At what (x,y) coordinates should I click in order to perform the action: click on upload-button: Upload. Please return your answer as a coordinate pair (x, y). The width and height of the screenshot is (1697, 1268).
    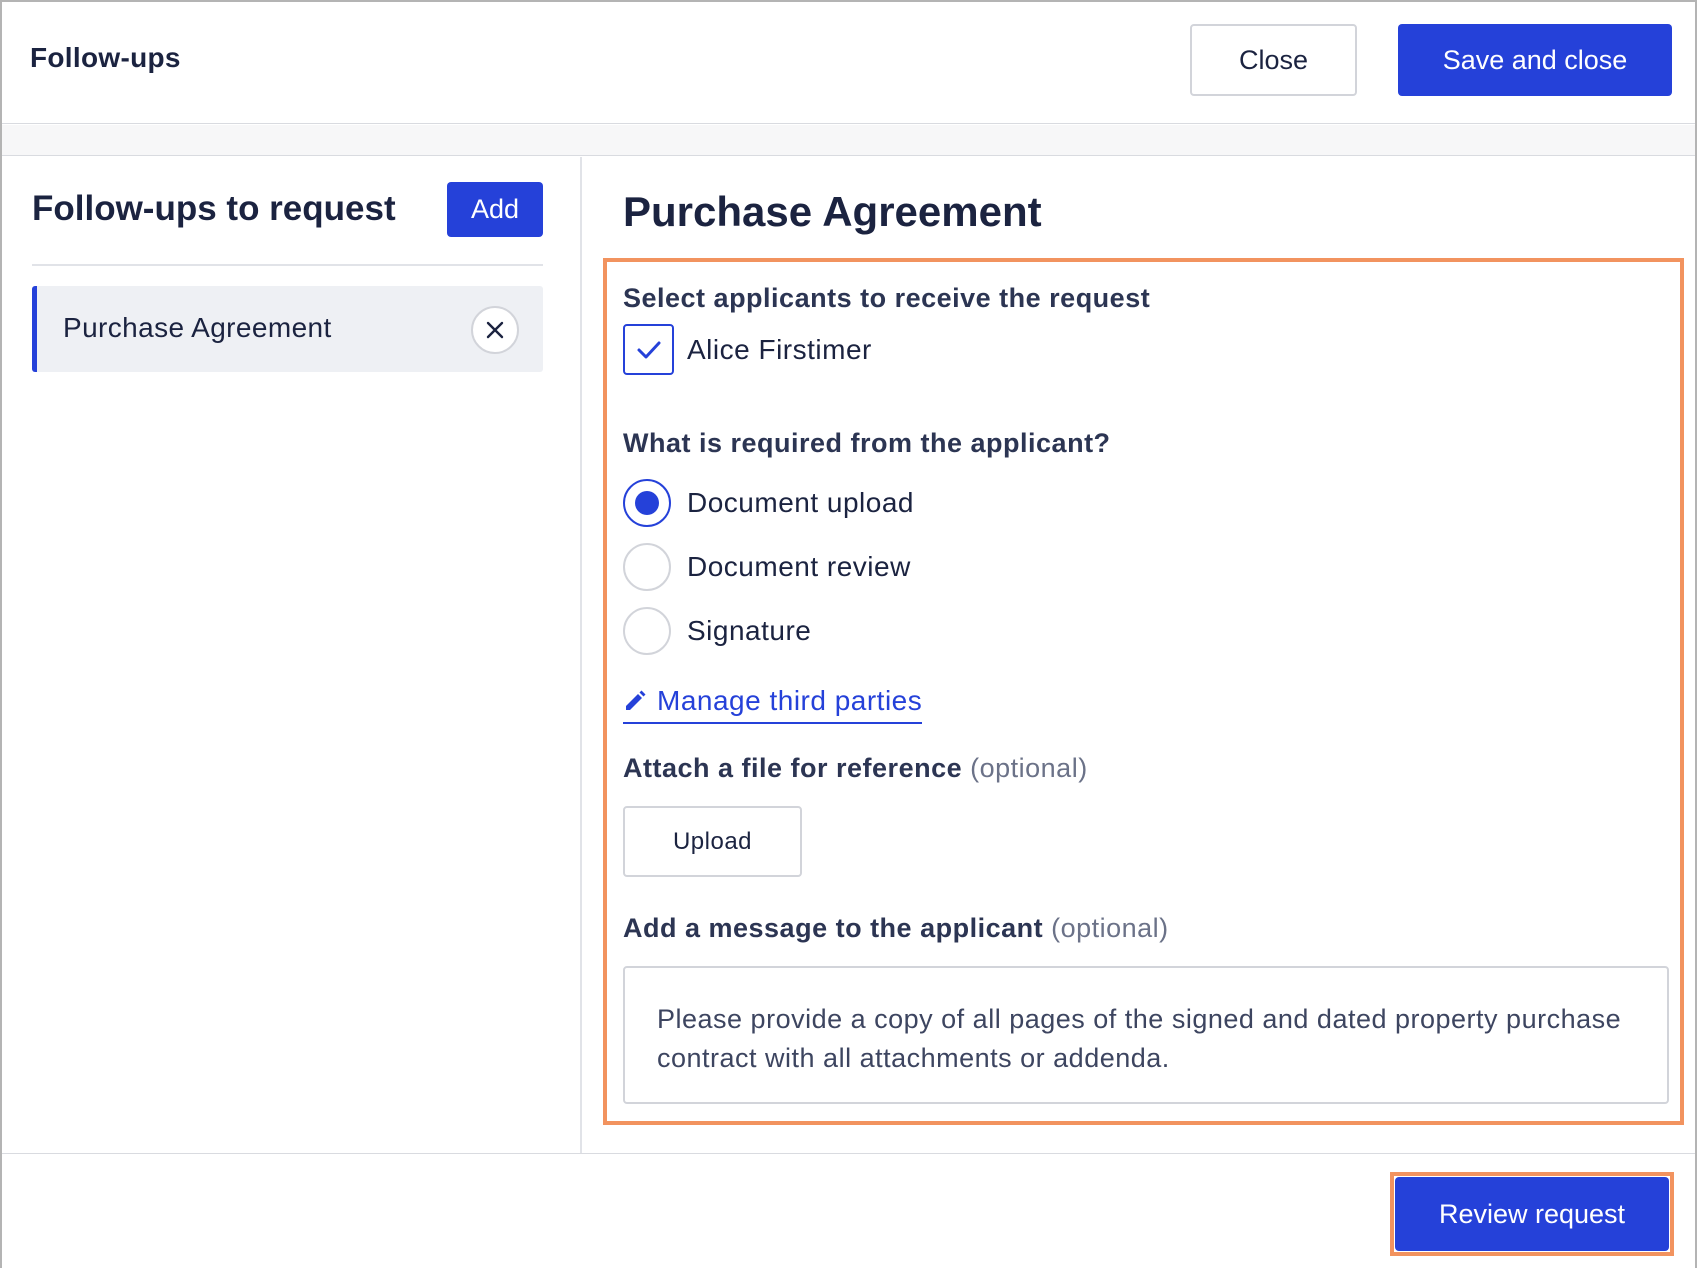
    Looking at the image, I should click on (712, 841).